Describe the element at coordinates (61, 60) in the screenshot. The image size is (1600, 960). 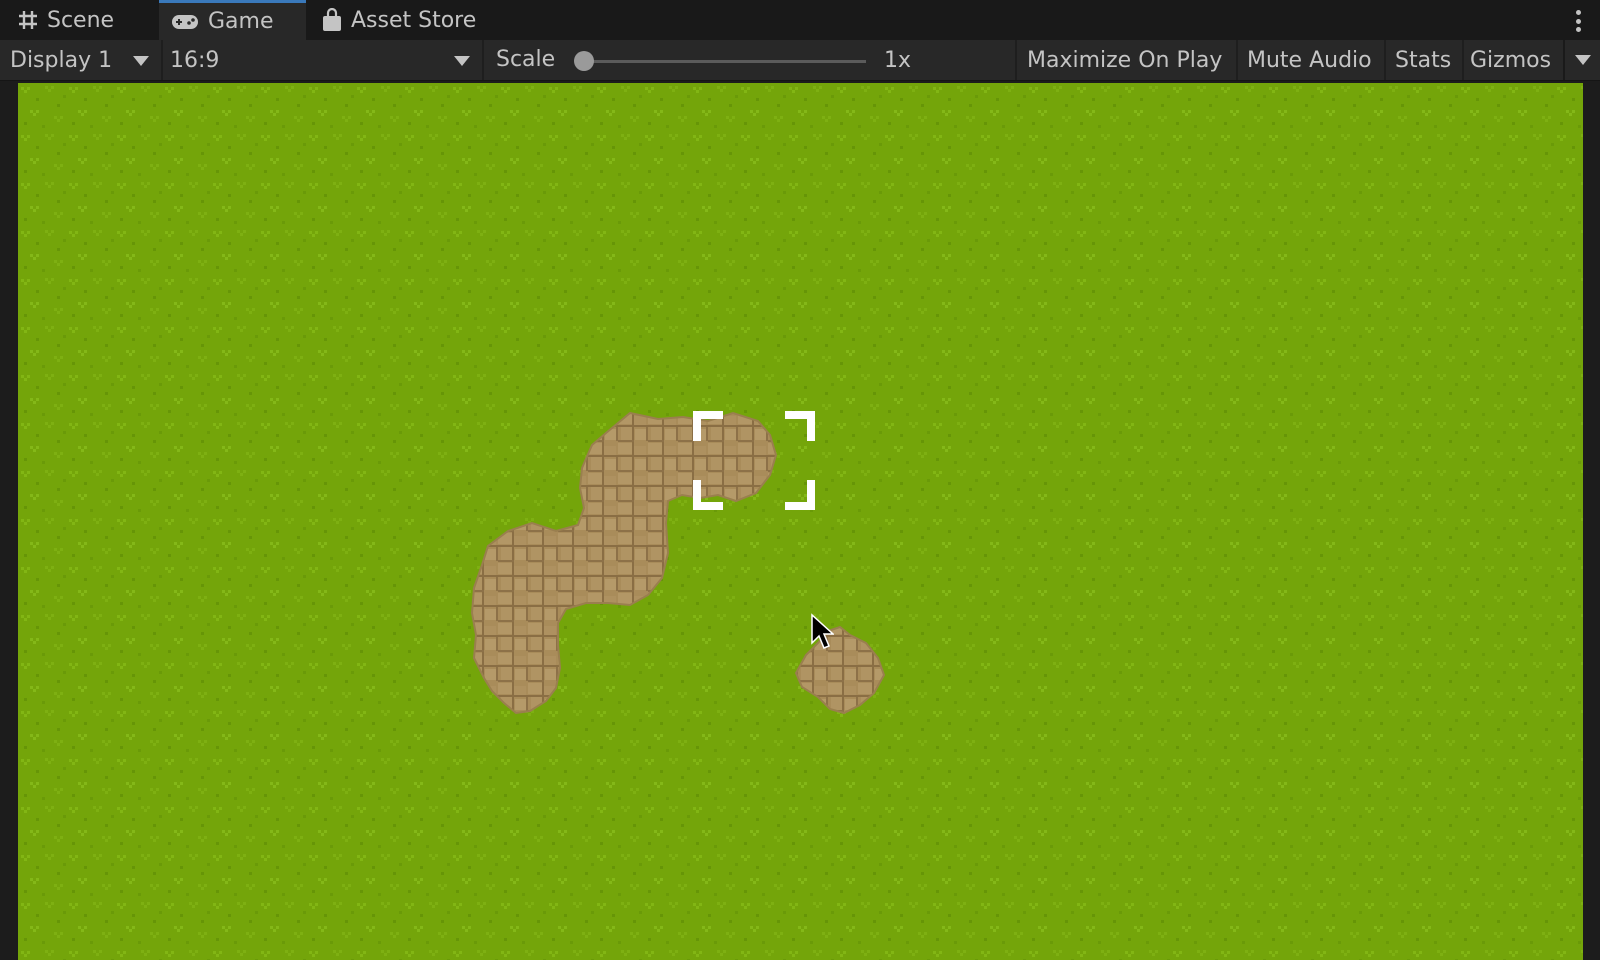
I see `display-value: Display 1` at that location.